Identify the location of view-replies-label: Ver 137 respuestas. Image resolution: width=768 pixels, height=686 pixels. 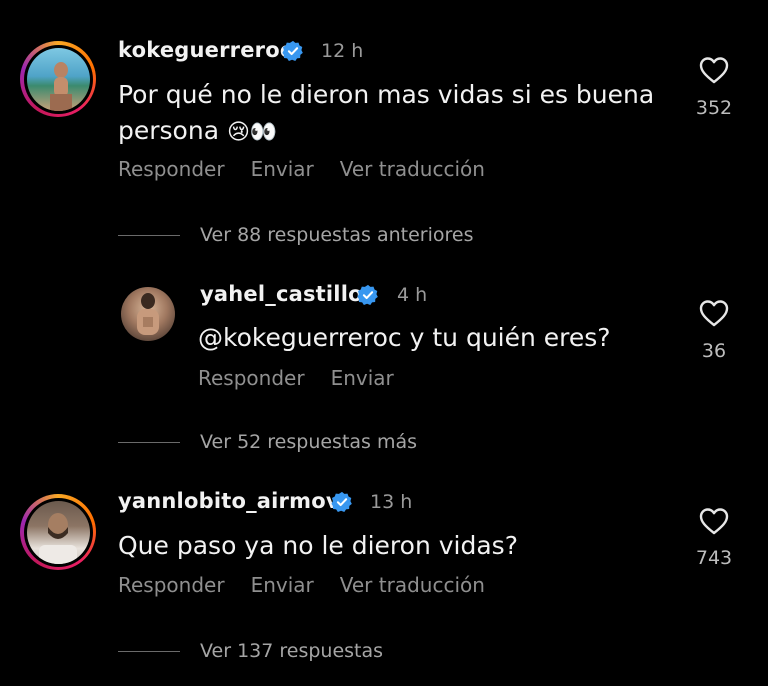
(291, 651).